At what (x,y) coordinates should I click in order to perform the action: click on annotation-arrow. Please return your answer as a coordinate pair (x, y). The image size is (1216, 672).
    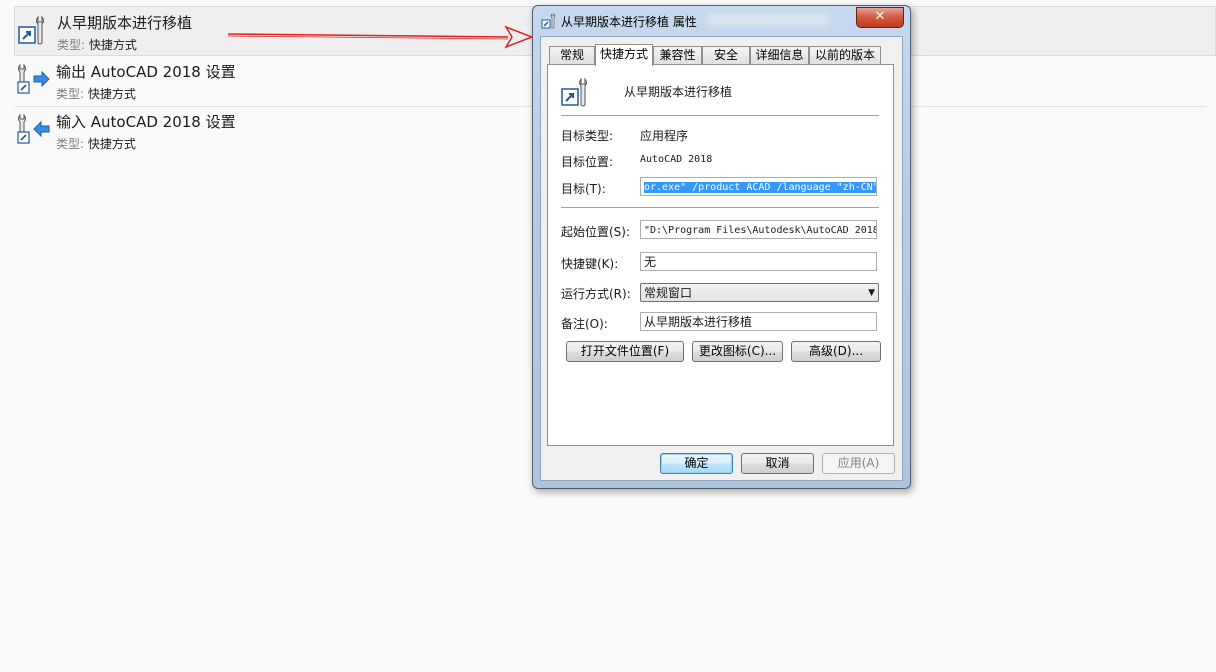
    Looking at the image, I should click on (381, 37).